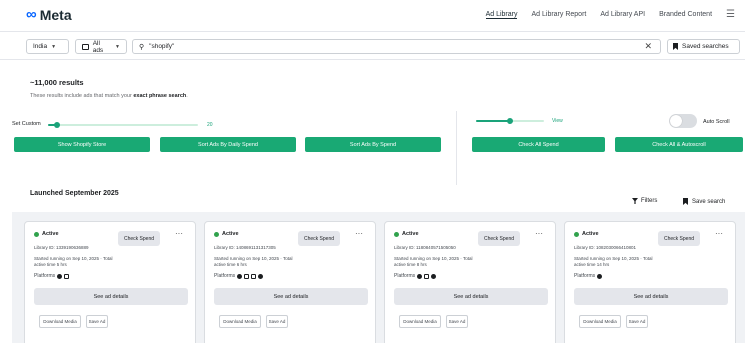 This screenshot has width=745, height=343. Describe the element at coordinates (82, 144) in the screenshot. I see `show-shopify-store-button: Show Shopify Store` at that location.